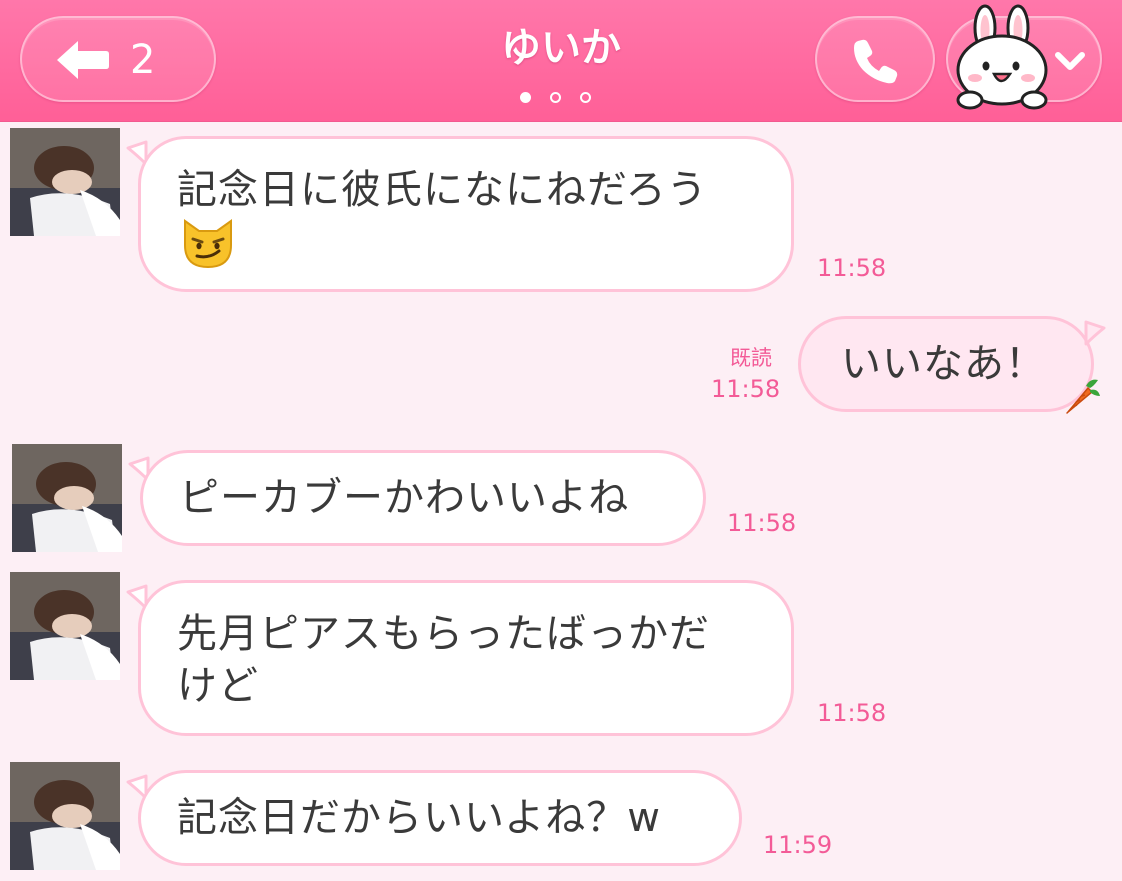 This screenshot has height=881, width=1122. What do you see at coordinates (751, 358) in the screenshot?
I see `read-receipt: 既読` at bounding box center [751, 358].